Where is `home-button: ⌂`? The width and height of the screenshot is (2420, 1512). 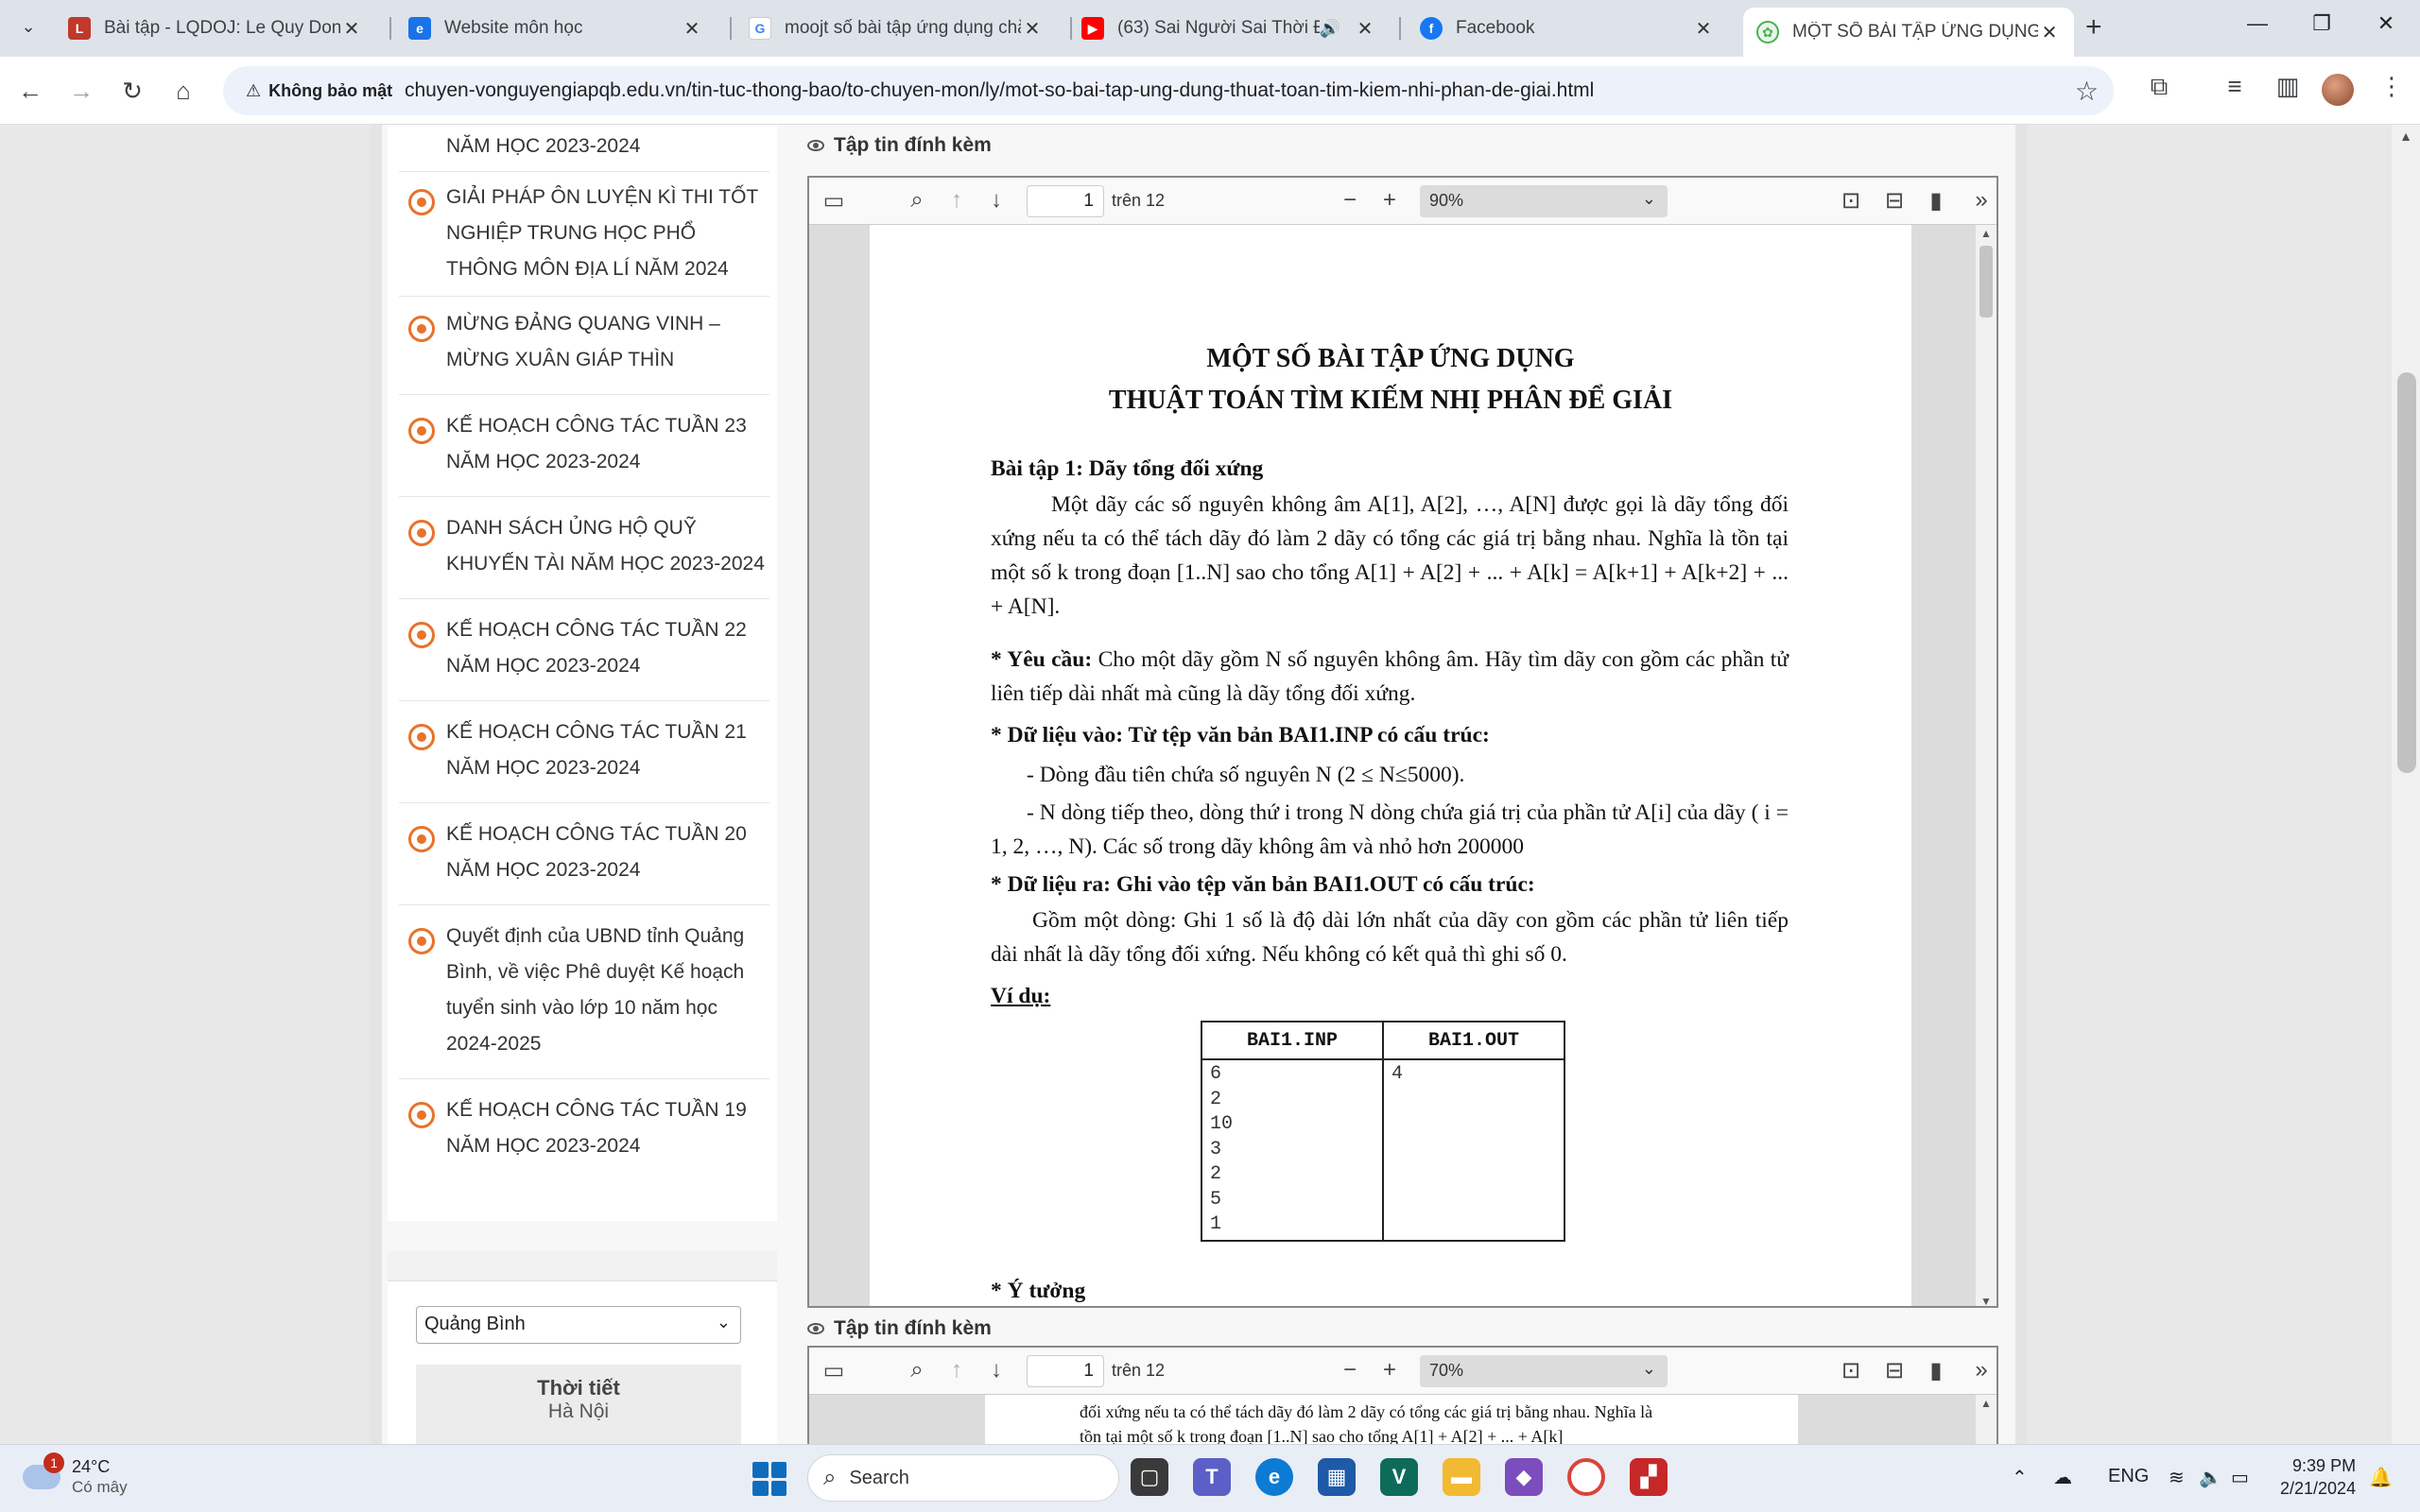 home-button: ⌂ is located at coordinates (183, 91).